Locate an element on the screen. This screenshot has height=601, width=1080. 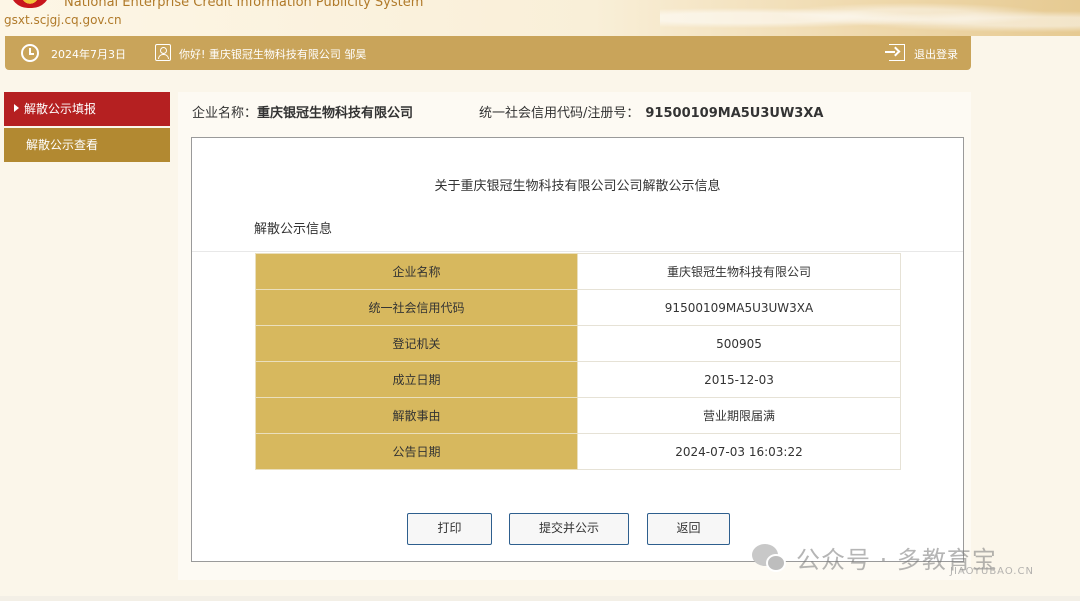
table-value: 2024-07-03 16:03:22 is located at coordinates (739, 451).